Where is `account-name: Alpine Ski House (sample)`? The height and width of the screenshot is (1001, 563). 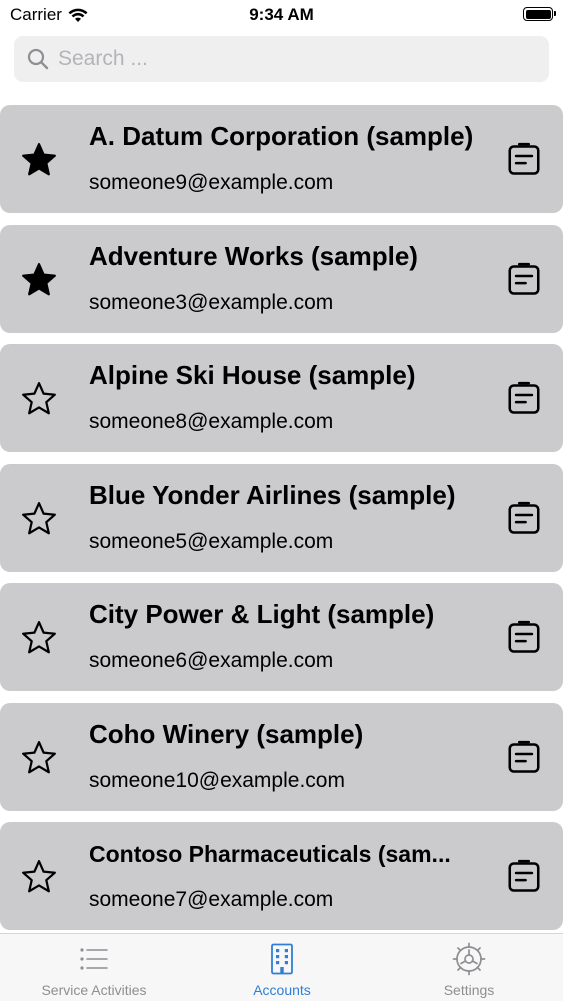 account-name: Alpine Ski House (sample) is located at coordinates (252, 375).